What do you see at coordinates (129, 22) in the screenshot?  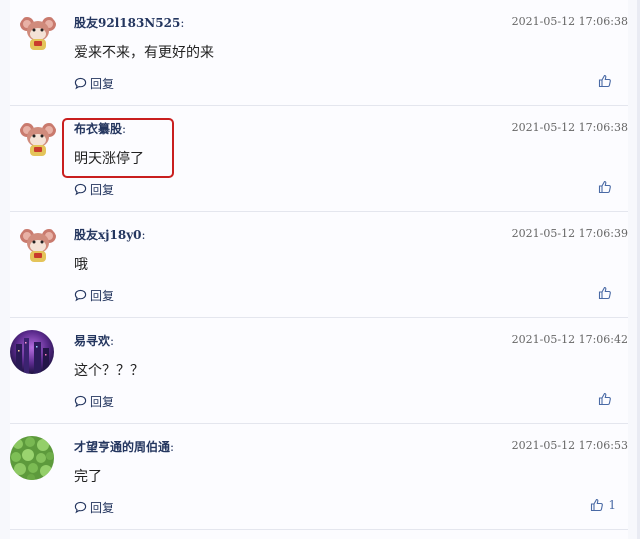 I see `username: 股友92l183N525:` at bounding box center [129, 22].